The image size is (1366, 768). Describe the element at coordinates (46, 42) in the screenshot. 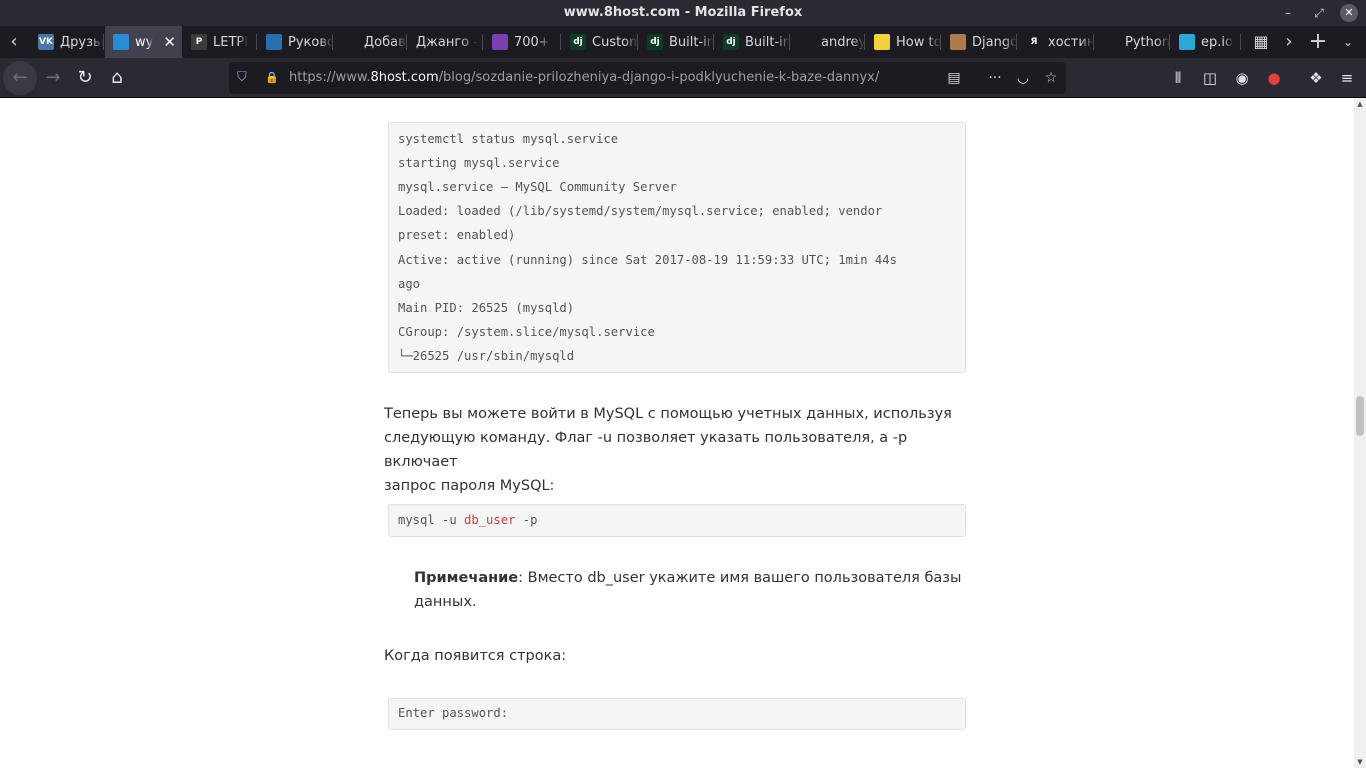

I see `vk-icon: VK` at that location.